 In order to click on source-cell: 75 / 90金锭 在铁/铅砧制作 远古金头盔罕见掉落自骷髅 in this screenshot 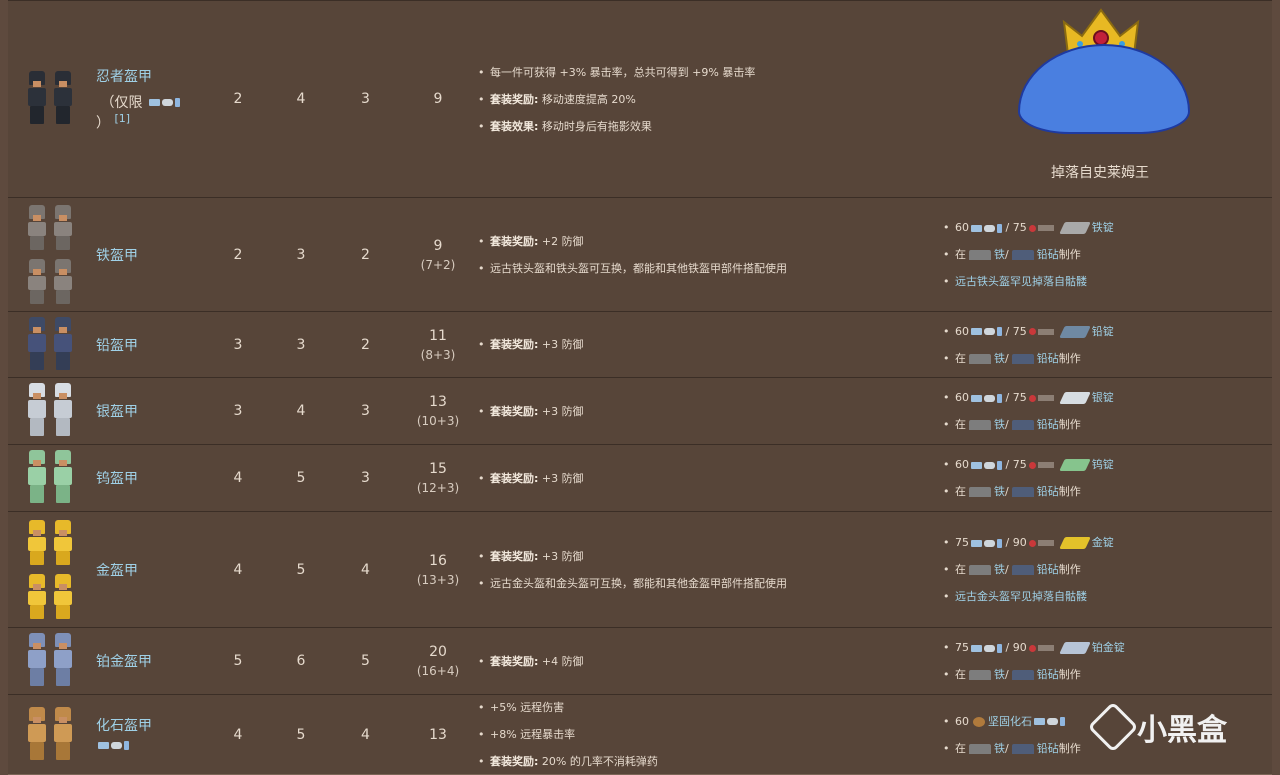, I will do `click(1107, 569)`.